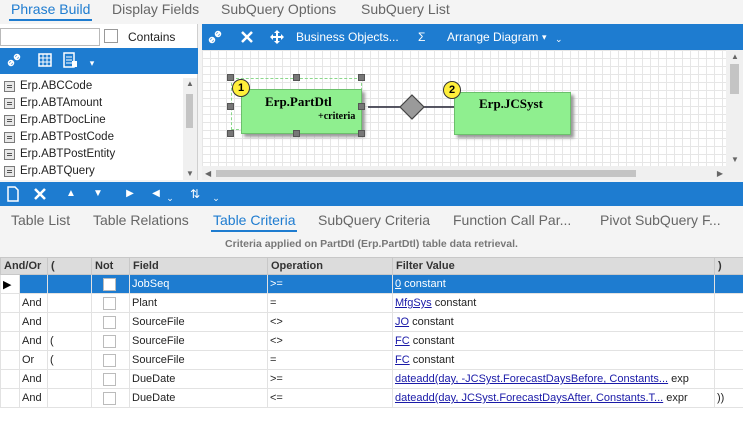  I want to click on tab-table-criteria: Table Criteria, so click(254, 222).